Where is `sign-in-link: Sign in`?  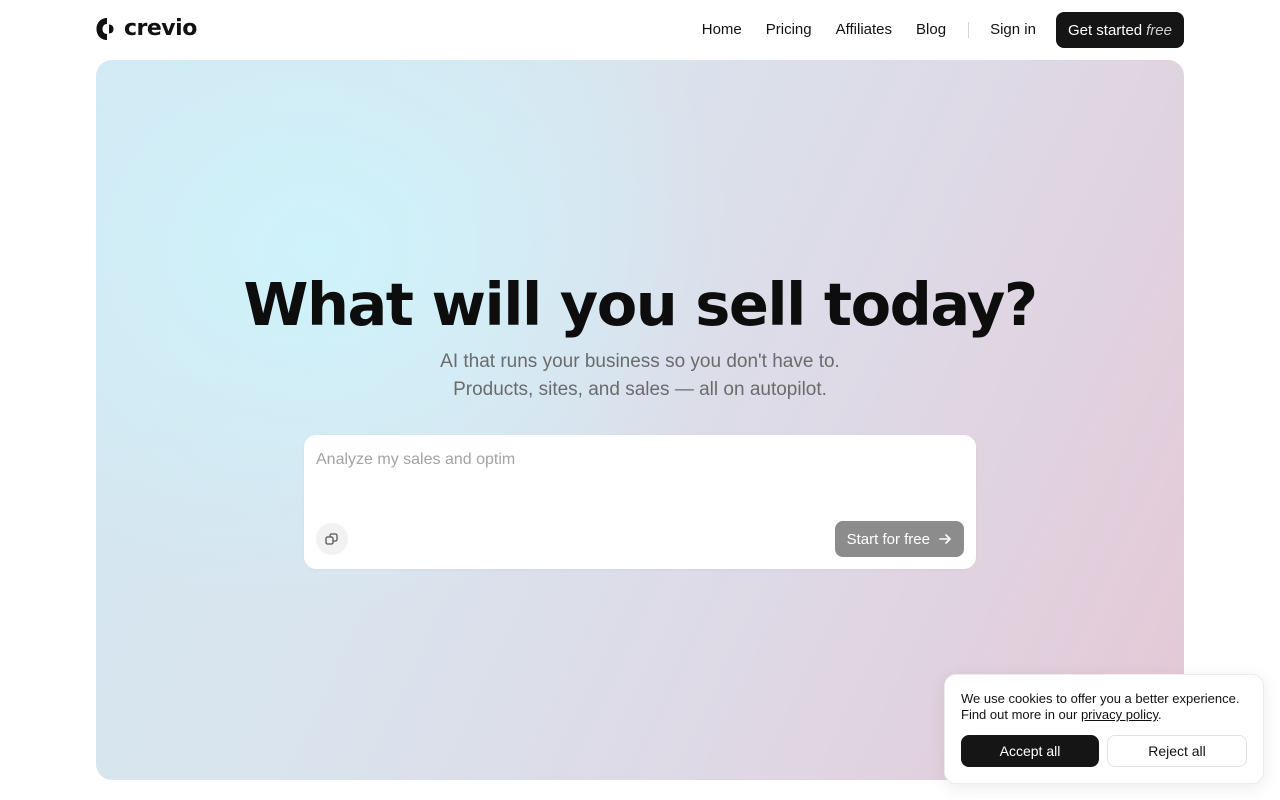 sign-in-link: Sign in is located at coordinates (1013, 30).